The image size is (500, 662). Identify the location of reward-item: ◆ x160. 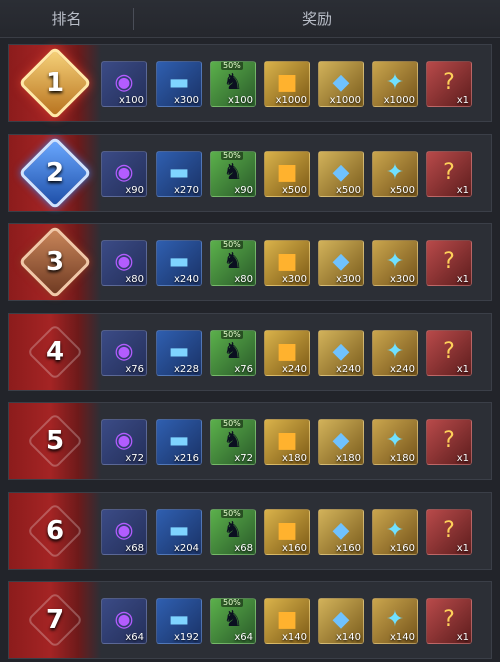
(341, 532).